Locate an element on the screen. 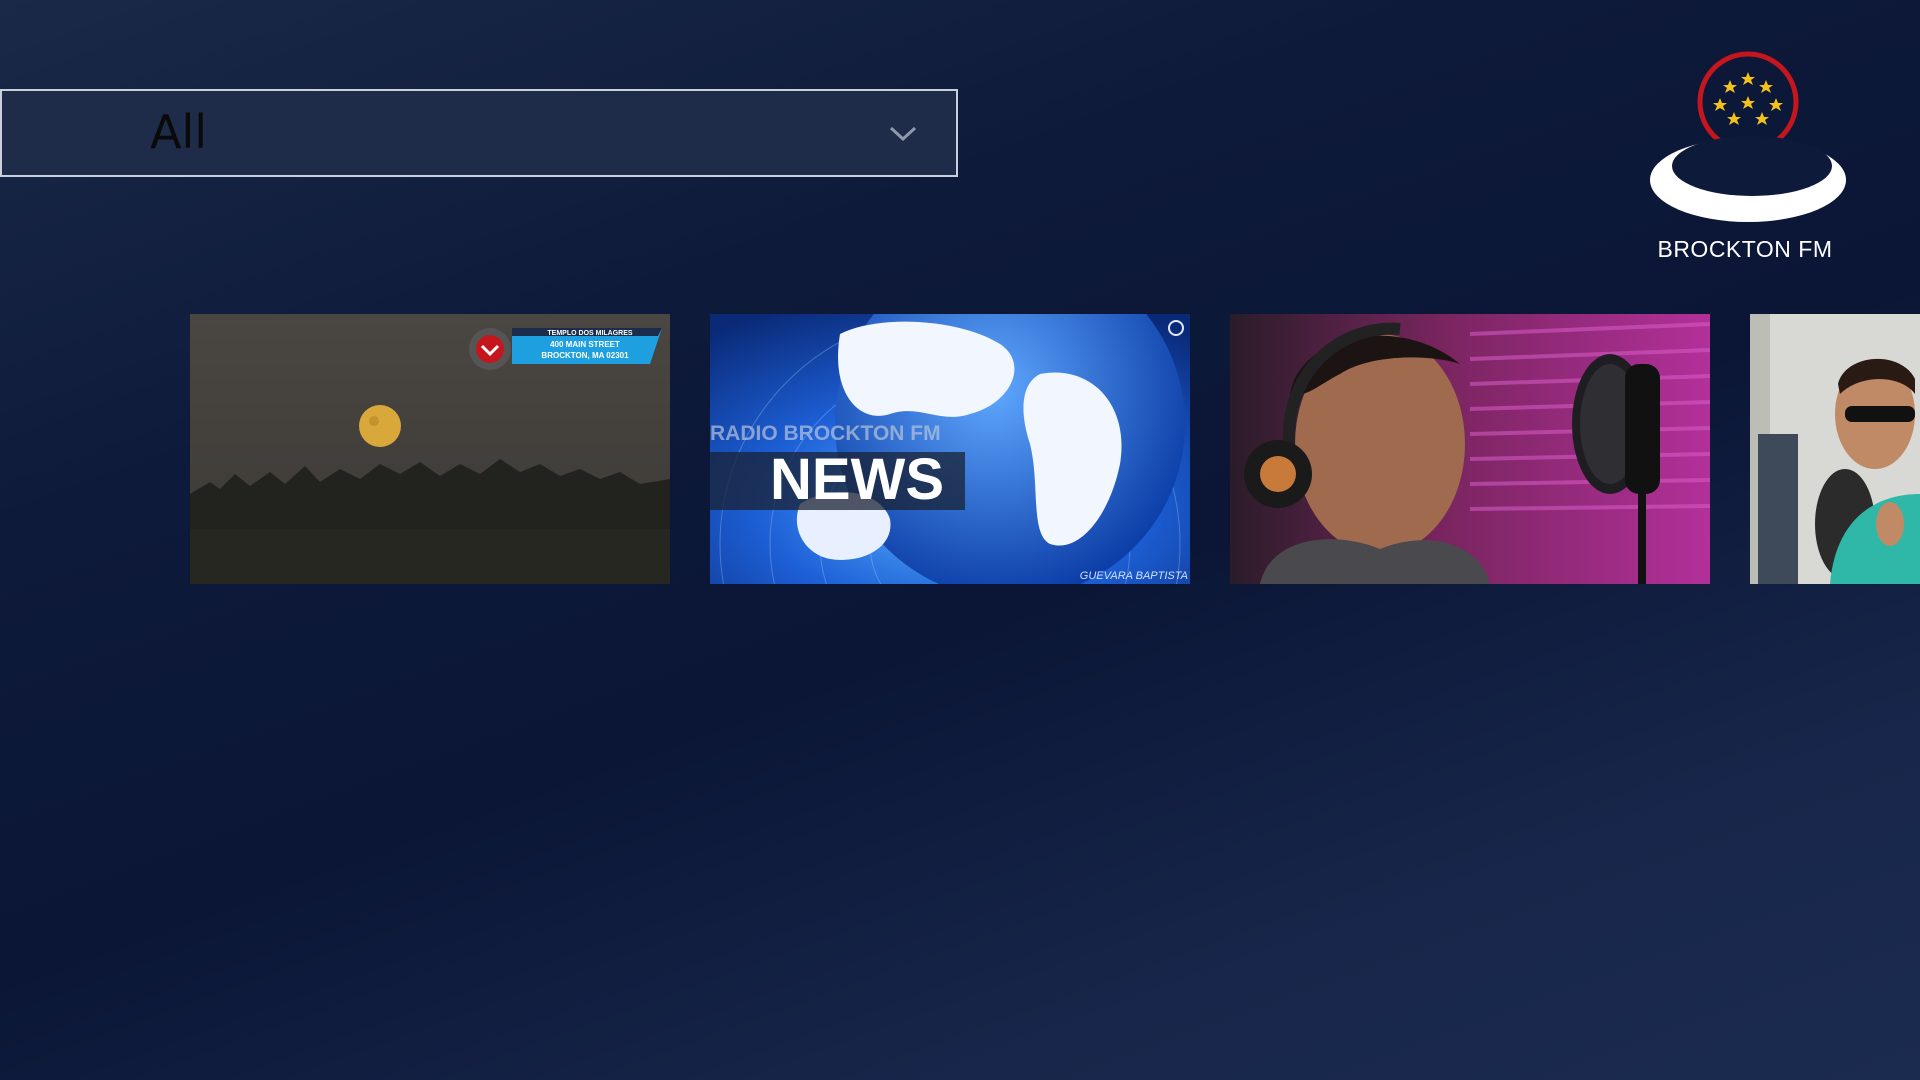 This screenshot has width=1920, height=1080. video-thumbnail-2: RADIO BROCKTON FM NEWS GUEVARA BAPTISTA is located at coordinates (950, 449).